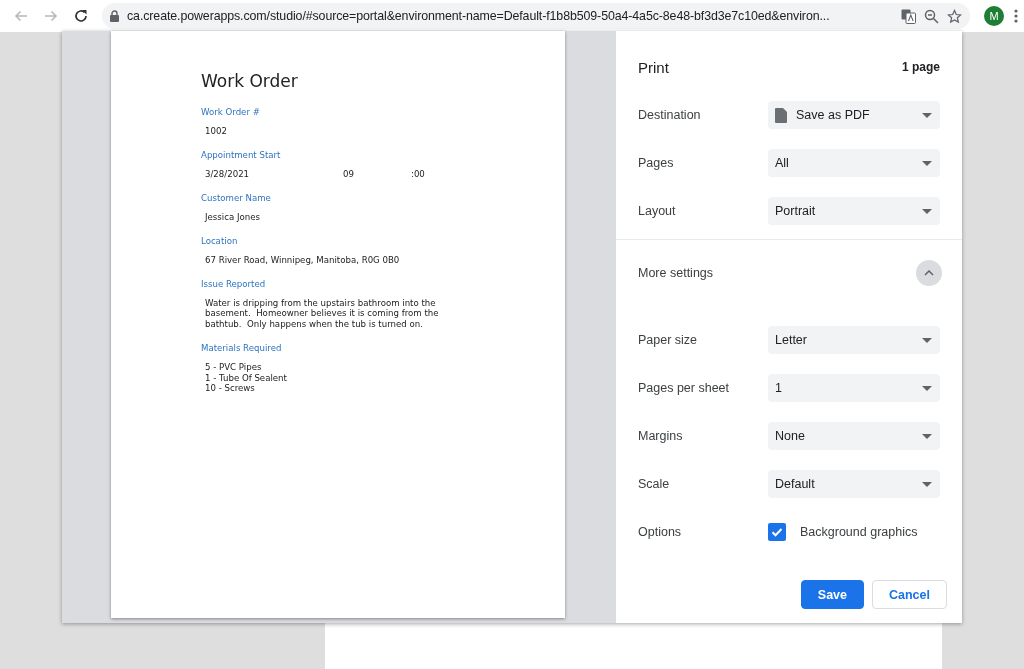  I want to click on field-label: Appointment Start, so click(241, 155).